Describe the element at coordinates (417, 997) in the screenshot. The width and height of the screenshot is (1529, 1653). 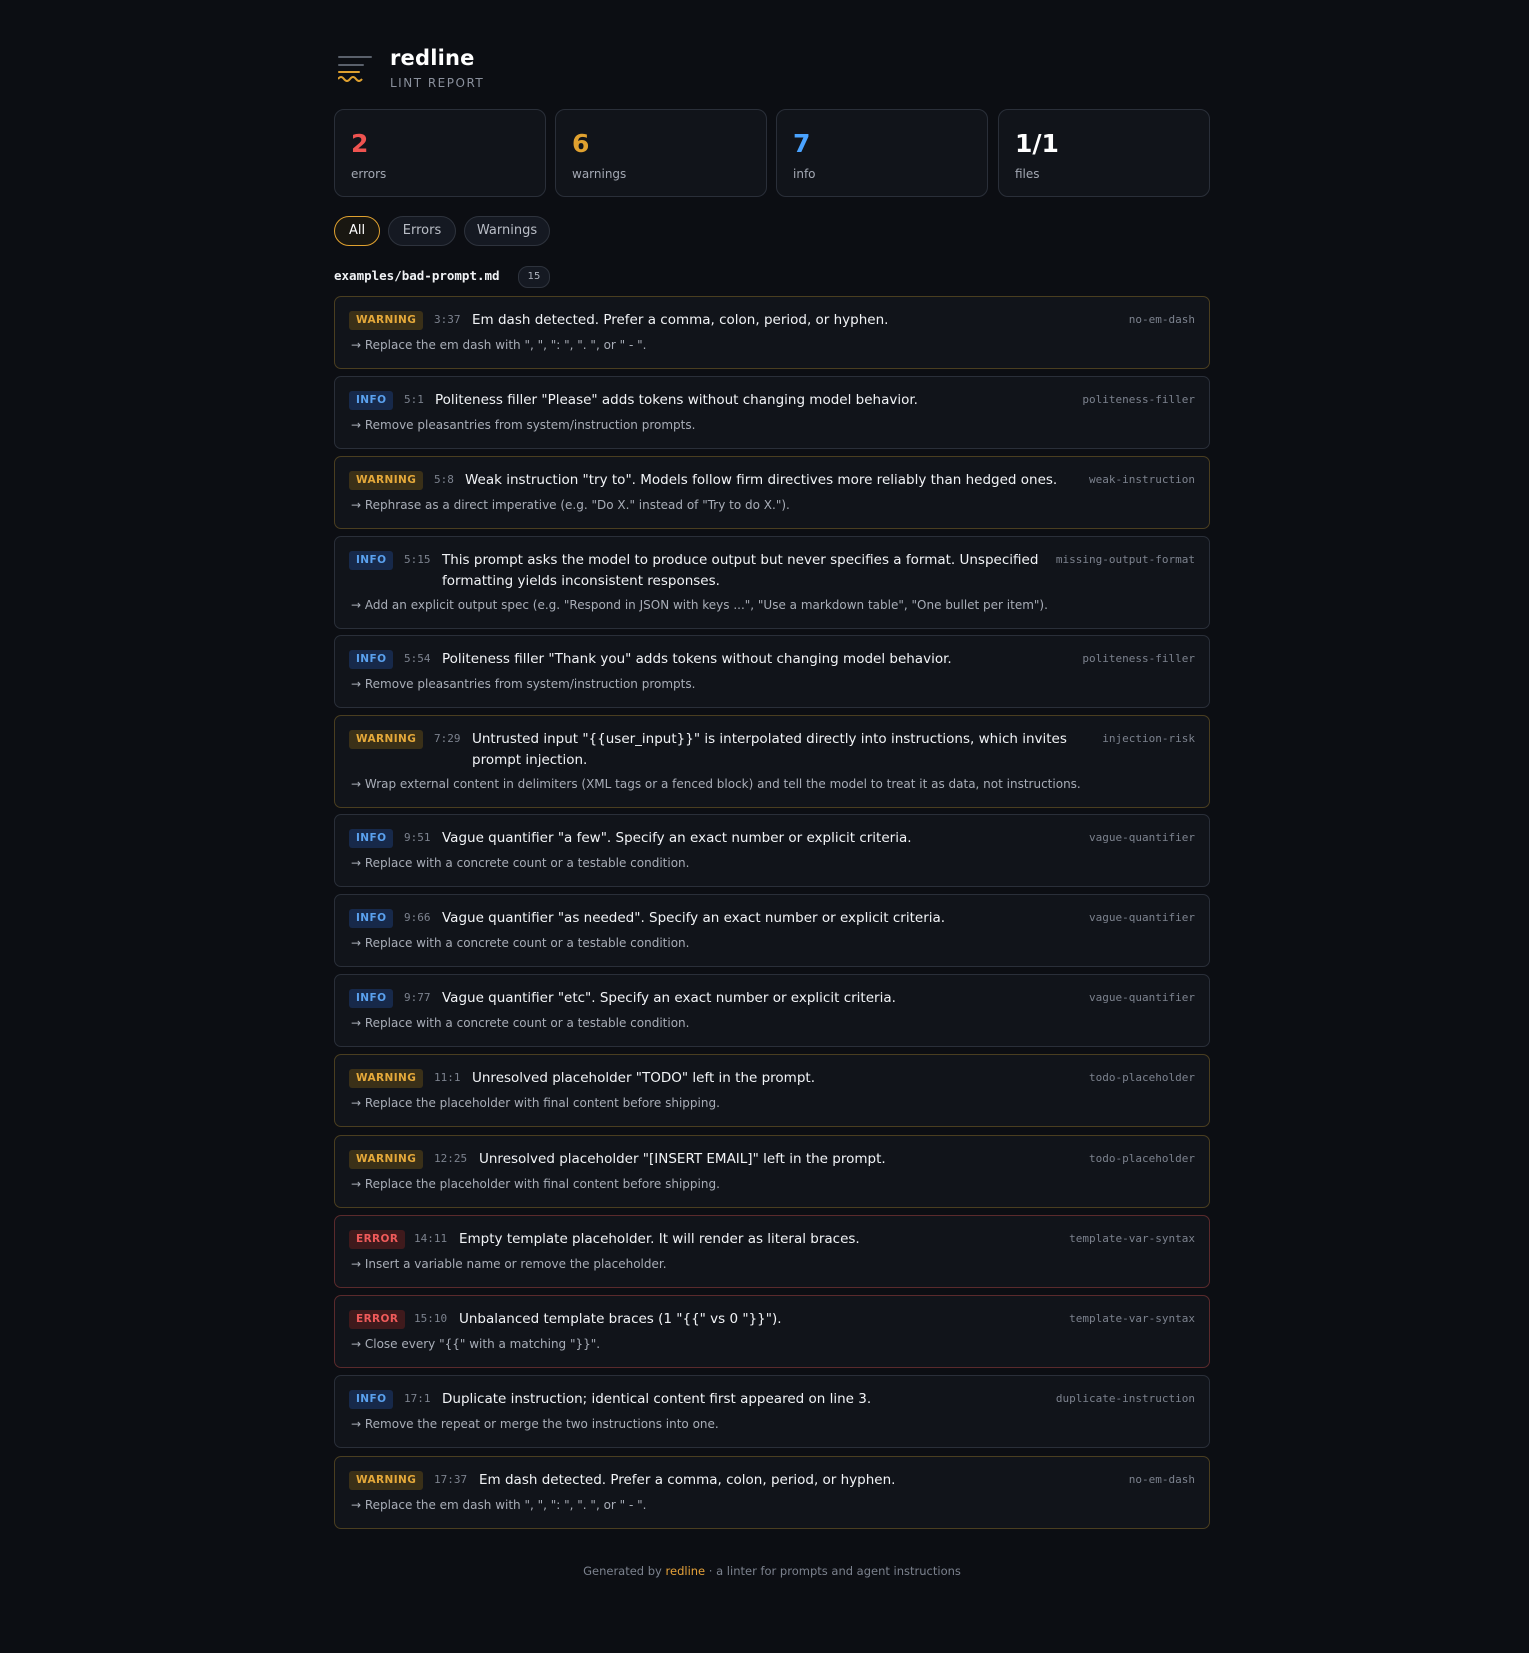
I see `issue-location: 9:77` at that location.